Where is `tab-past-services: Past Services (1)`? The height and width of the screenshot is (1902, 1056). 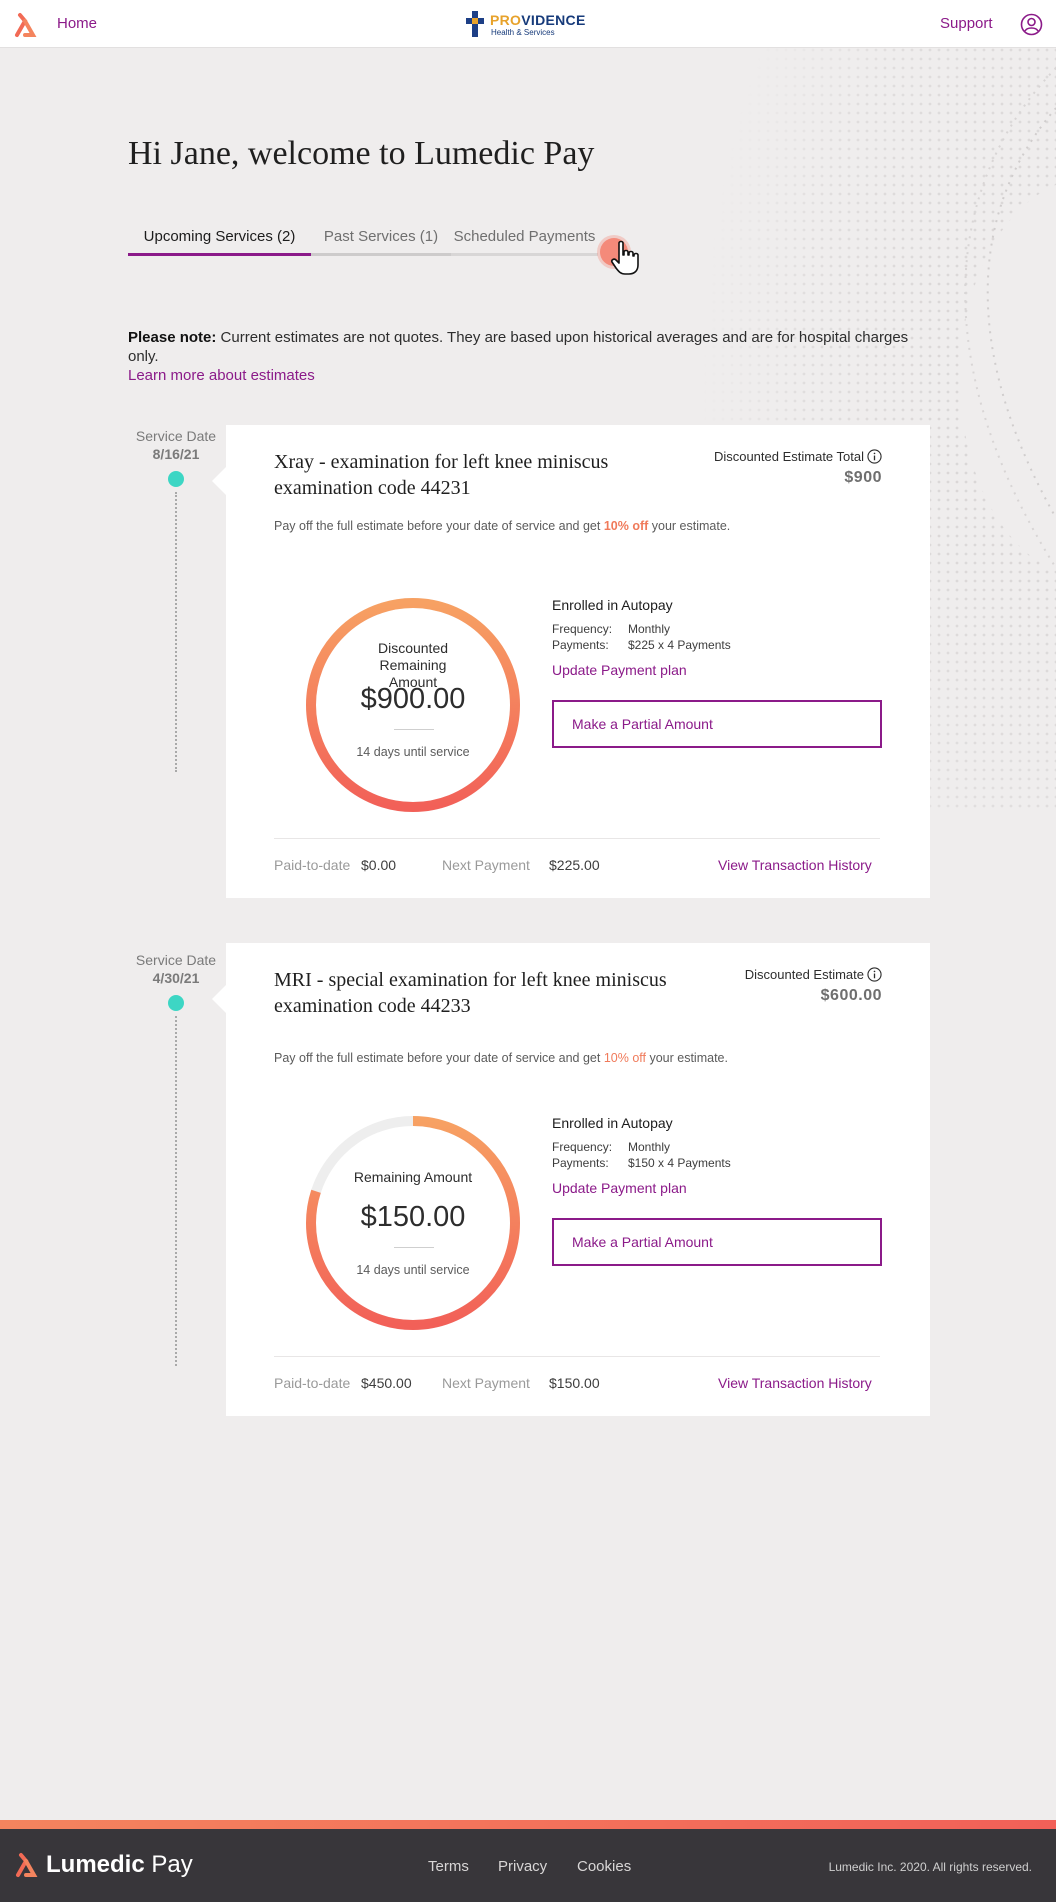
tab-past-services: Past Services (1) is located at coordinates (381, 239).